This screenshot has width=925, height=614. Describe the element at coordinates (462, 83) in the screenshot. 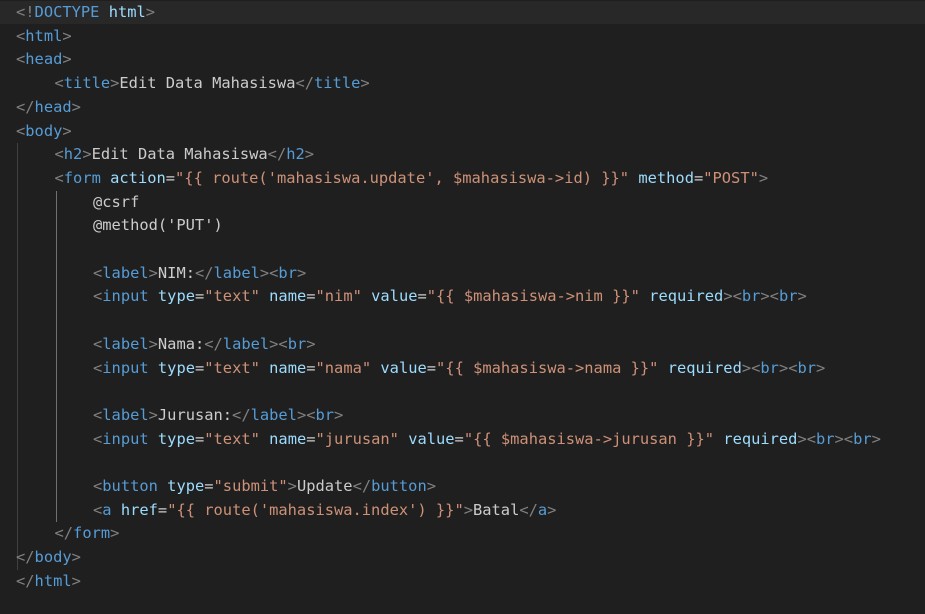

I see `code-line: <title>Edit Data Mahasiswa</title>` at that location.